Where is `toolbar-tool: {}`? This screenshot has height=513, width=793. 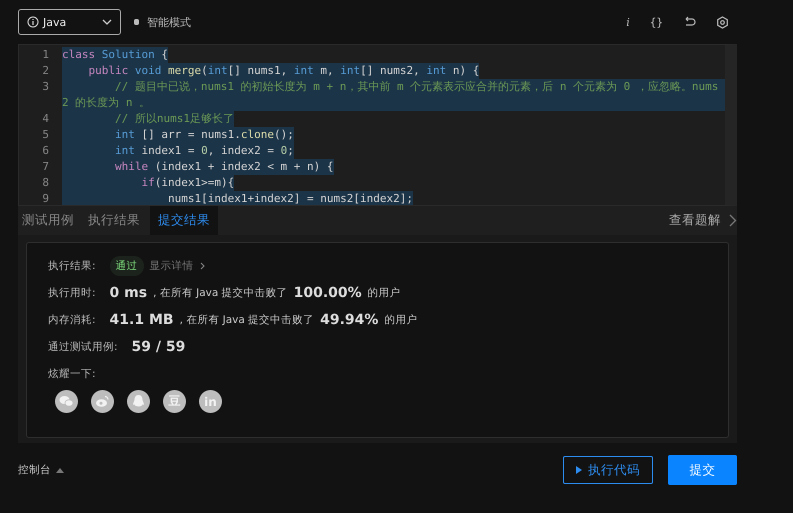
toolbar-tool: {} is located at coordinates (656, 22).